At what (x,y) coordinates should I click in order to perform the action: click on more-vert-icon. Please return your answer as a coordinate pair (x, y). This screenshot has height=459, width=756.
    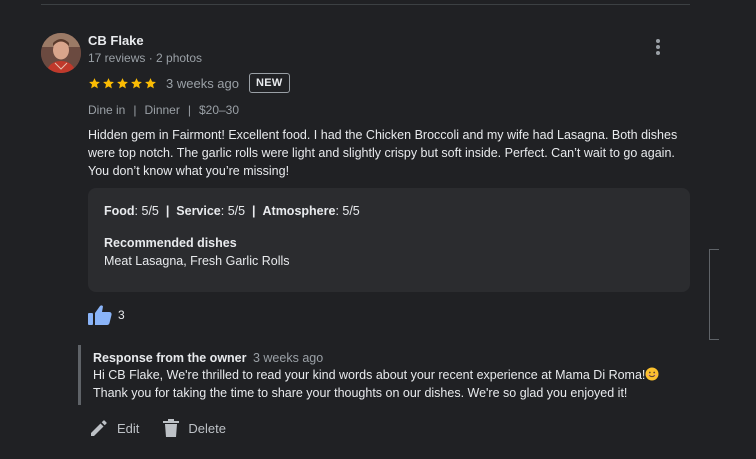
    Looking at the image, I should click on (658, 47).